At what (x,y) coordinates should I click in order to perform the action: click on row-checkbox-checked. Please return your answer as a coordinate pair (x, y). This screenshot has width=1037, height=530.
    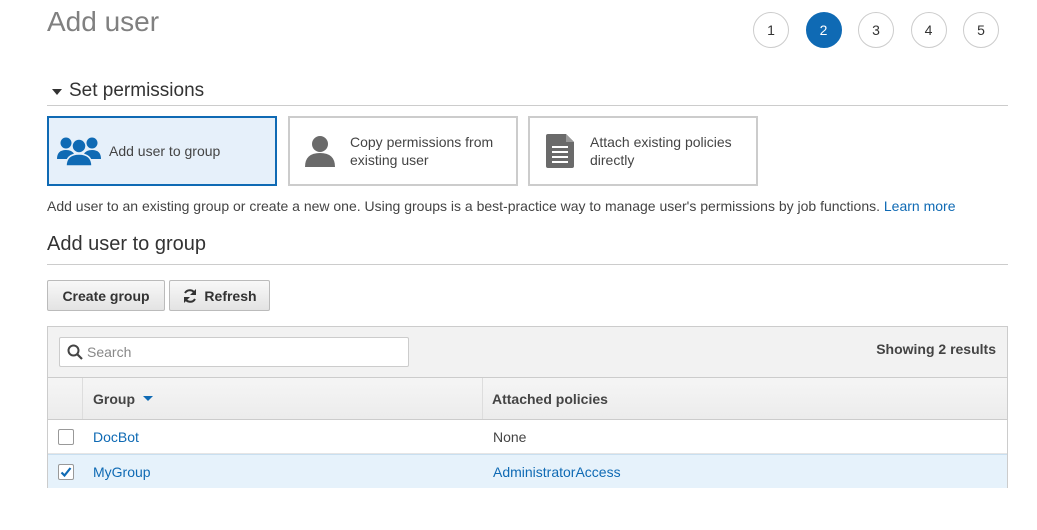
    Looking at the image, I should click on (65, 471).